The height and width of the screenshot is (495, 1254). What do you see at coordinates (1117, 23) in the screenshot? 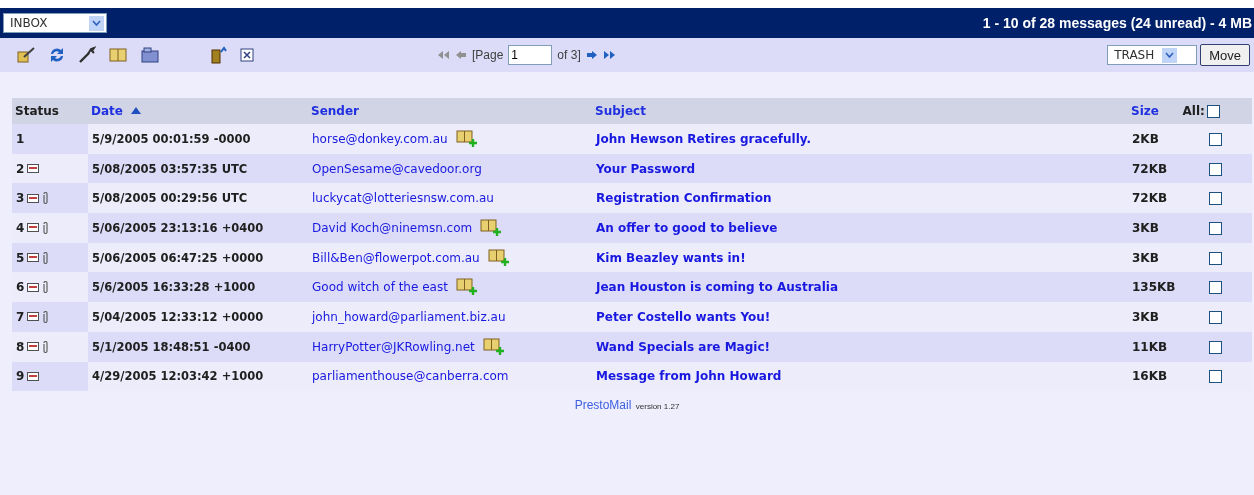
I see `message-summary: 1 - 10 of 28 messages (24 unread) - 4 MB` at bounding box center [1117, 23].